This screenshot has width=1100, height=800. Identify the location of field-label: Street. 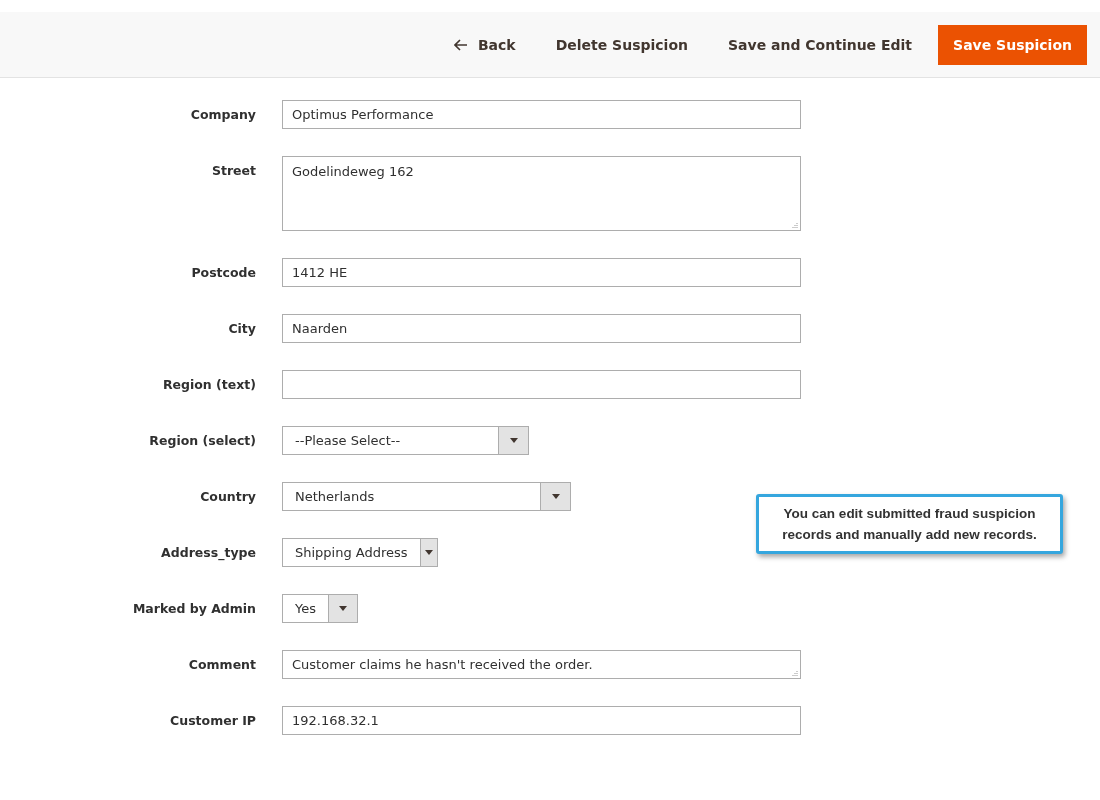
(233, 170).